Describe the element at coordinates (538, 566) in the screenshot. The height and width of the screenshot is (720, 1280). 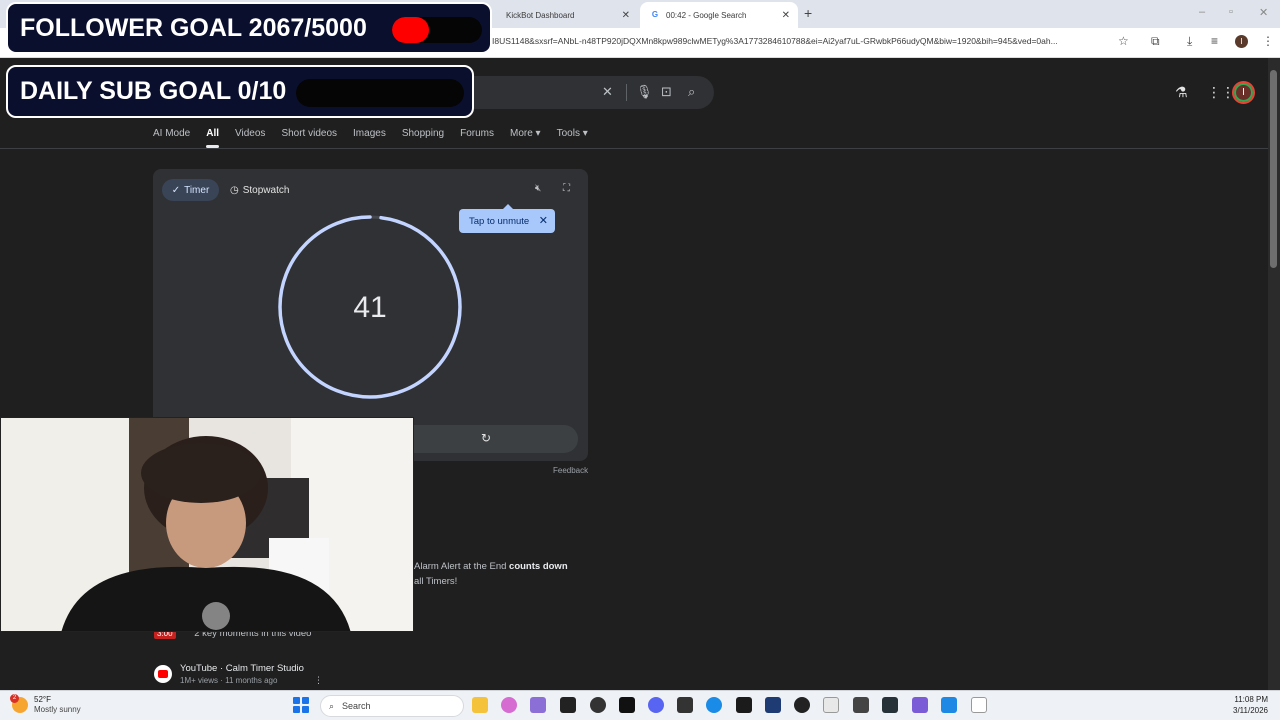
I see `snippet-bold: counts down` at that location.